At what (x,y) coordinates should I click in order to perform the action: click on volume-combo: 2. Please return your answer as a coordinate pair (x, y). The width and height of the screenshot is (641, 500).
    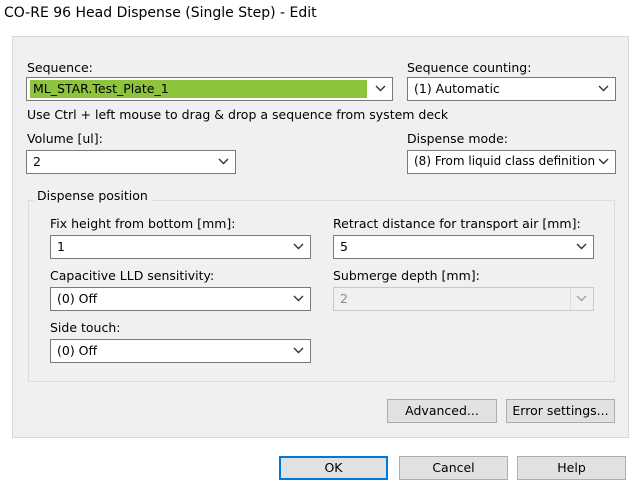
    Looking at the image, I should click on (131, 162).